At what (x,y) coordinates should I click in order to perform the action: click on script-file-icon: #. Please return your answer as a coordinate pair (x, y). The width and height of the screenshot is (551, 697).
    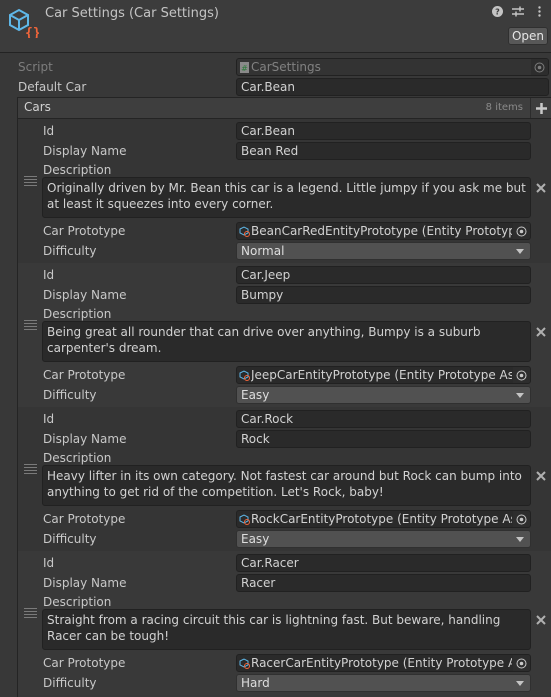
    Looking at the image, I should click on (244, 67).